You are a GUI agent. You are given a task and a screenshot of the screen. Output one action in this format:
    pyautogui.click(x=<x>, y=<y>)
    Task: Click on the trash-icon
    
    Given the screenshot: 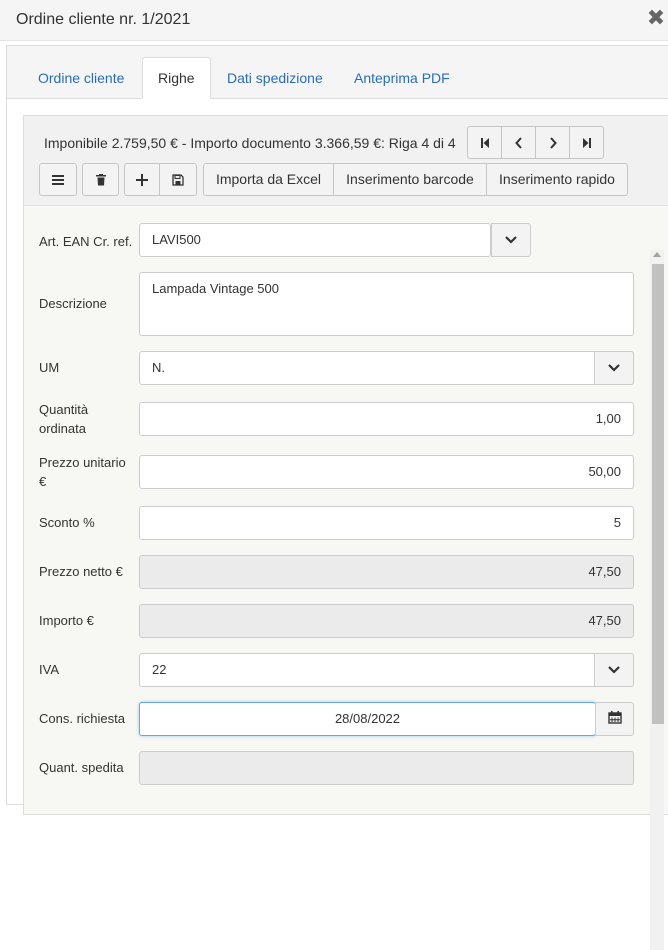 What is the action you would take?
    pyautogui.click(x=100, y=180)
    